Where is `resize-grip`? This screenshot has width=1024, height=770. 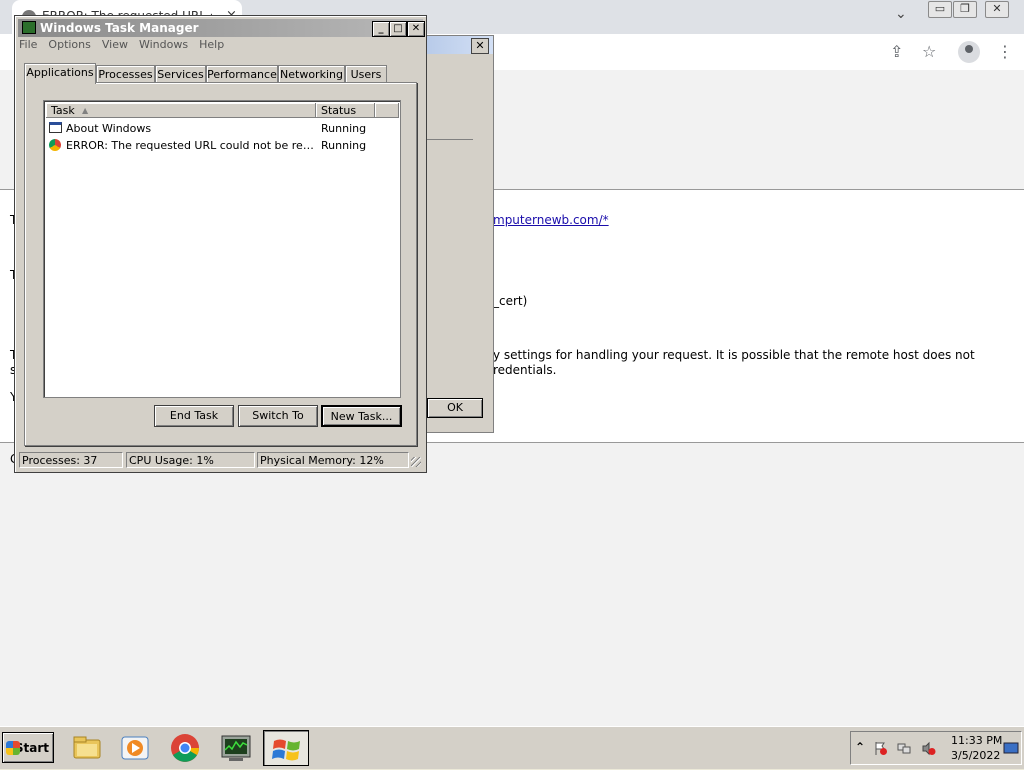 resize-grip is located at coordinates (416, 462).